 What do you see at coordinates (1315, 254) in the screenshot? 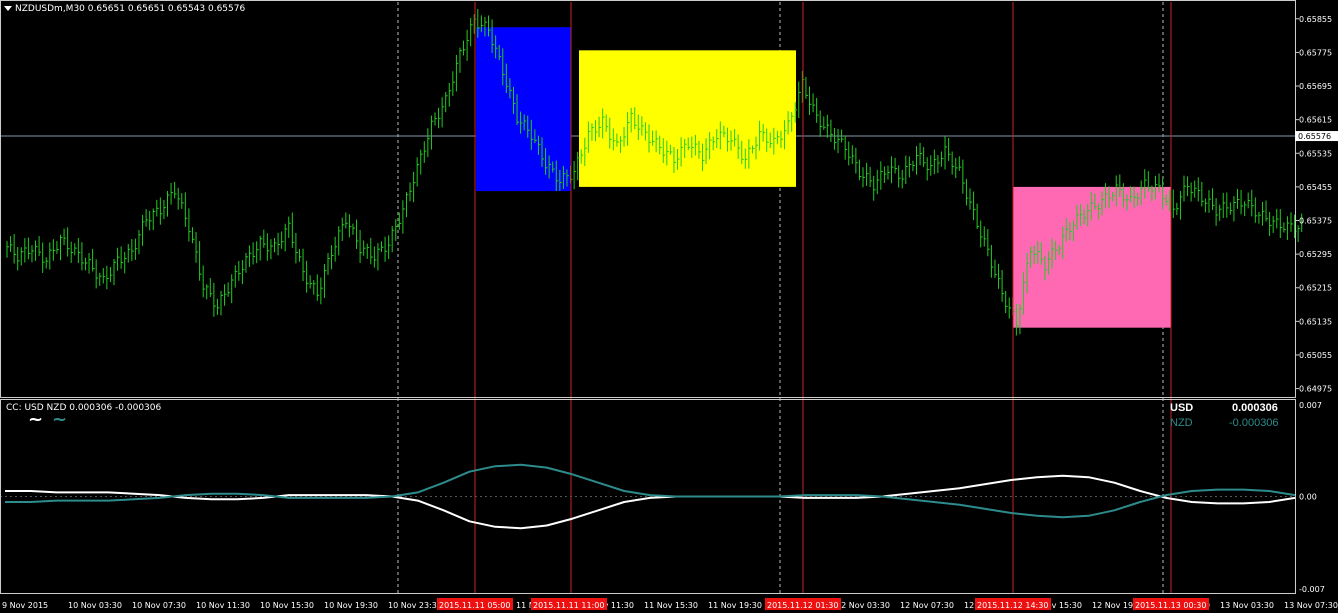
I see `price-tick-label: 0.65295` at bounding box center [1315, 254].